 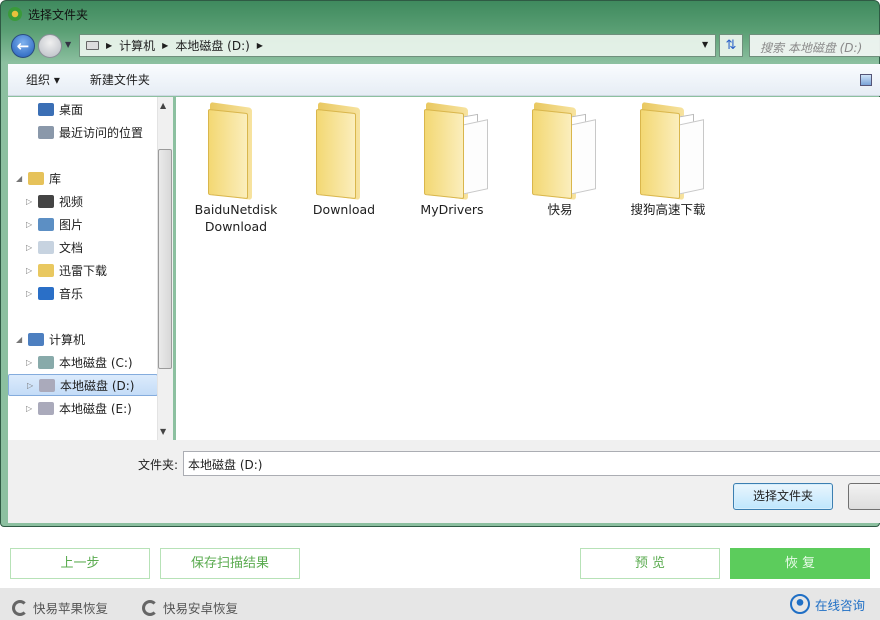 What do you see at coordinates (58, 15) in the screenshot?
I see `dialog-title: 选择文件夹` at bounding box center [58, 15].